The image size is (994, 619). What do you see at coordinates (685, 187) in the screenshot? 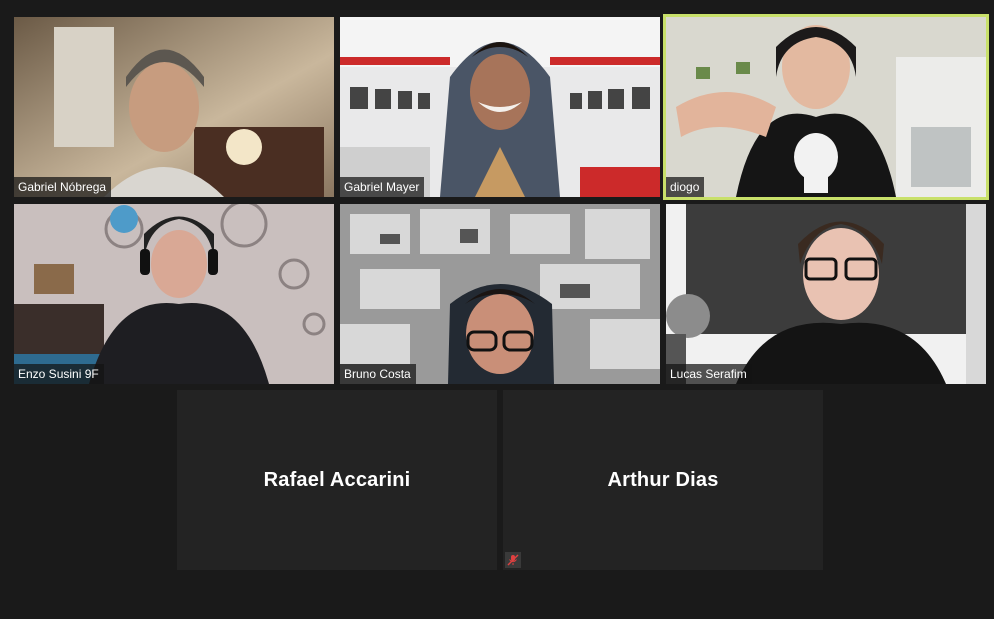
I see `participant-name-label: diogo` at bounding box center [685, 187].